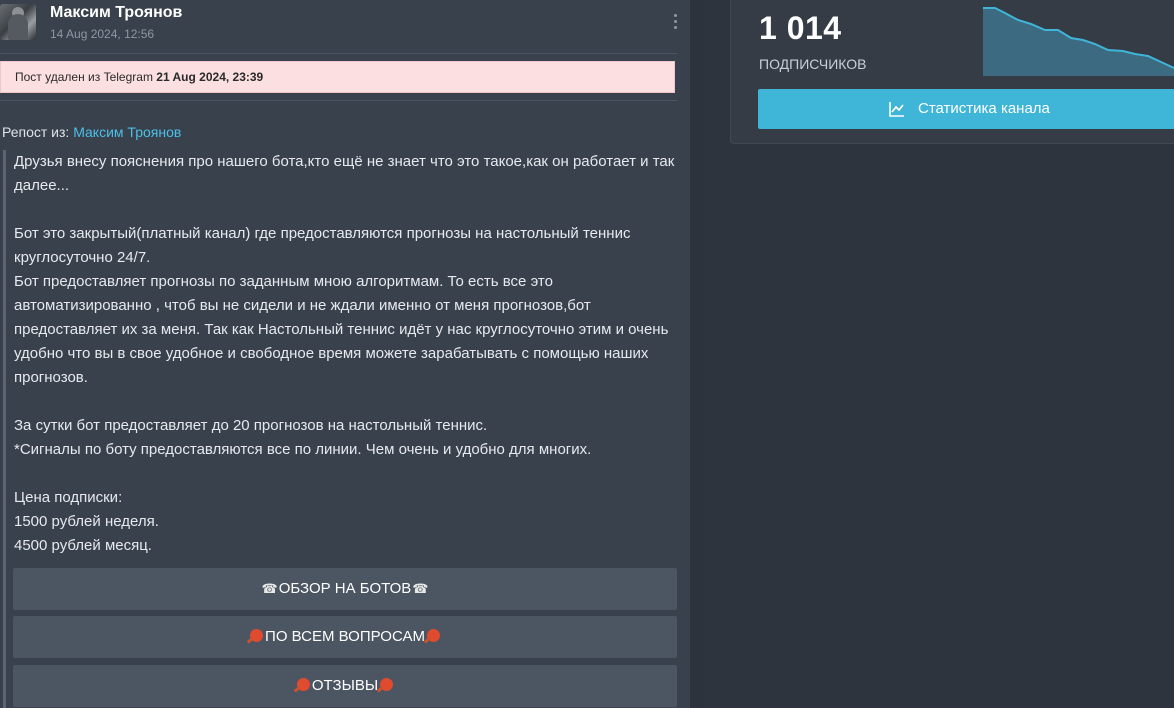  I want to click on inline-button-questions: ПО ВСЕМ ВОПРОСАМ, so click(345, 637).